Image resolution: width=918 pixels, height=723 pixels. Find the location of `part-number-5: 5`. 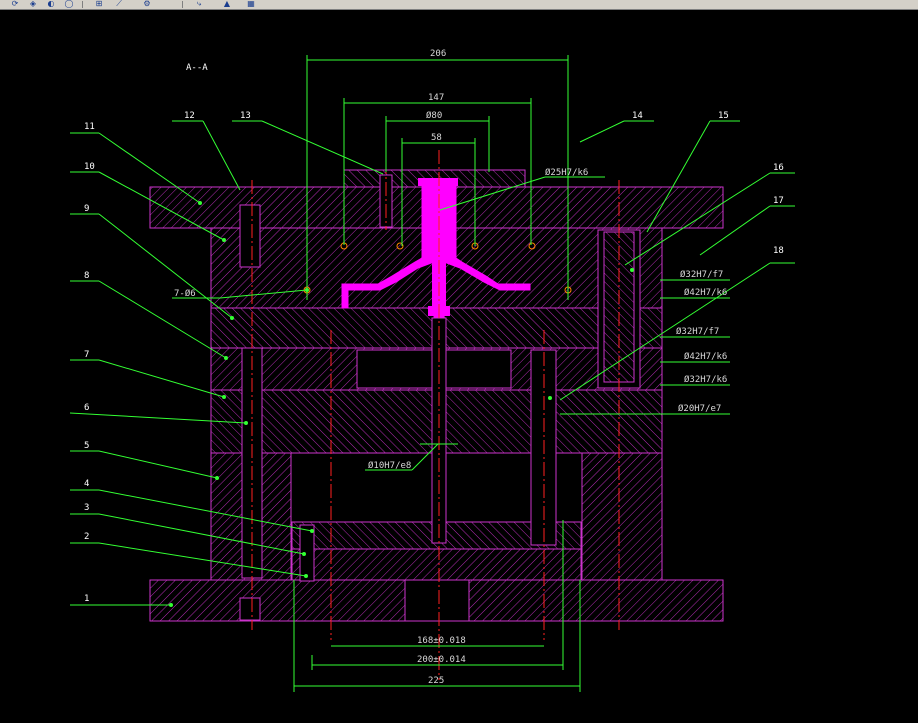

part-number-5: 5 is located at coordinates (86, 446).